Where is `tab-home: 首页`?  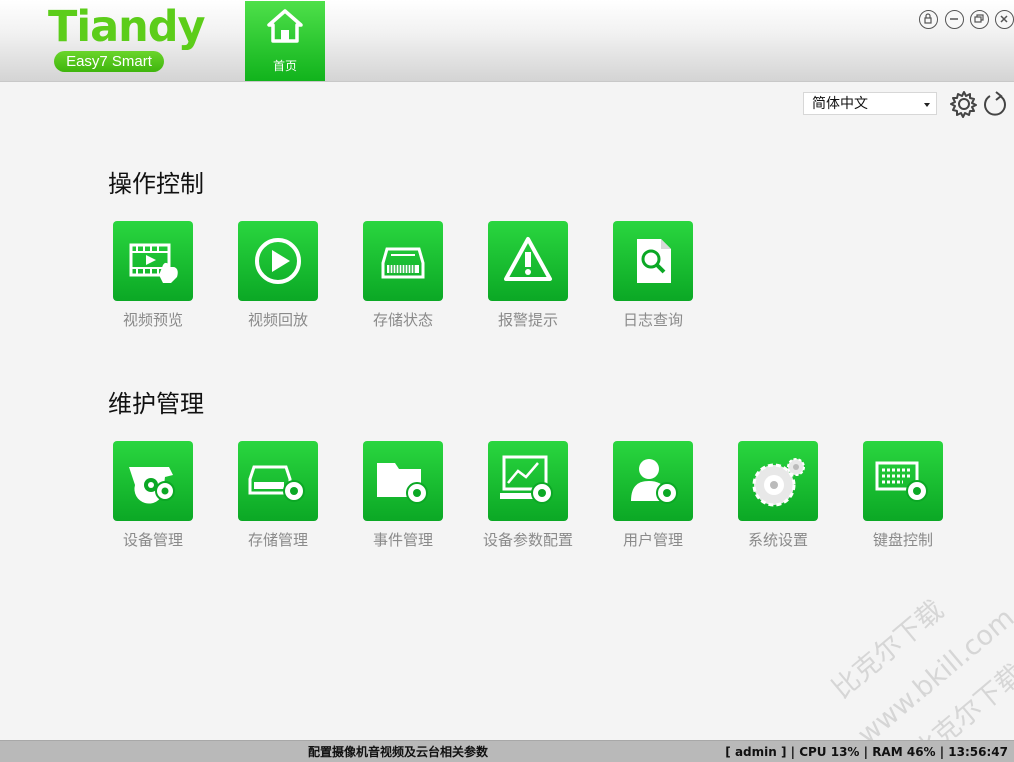
tab-home: 首页 is located at coordinates (285, 41).